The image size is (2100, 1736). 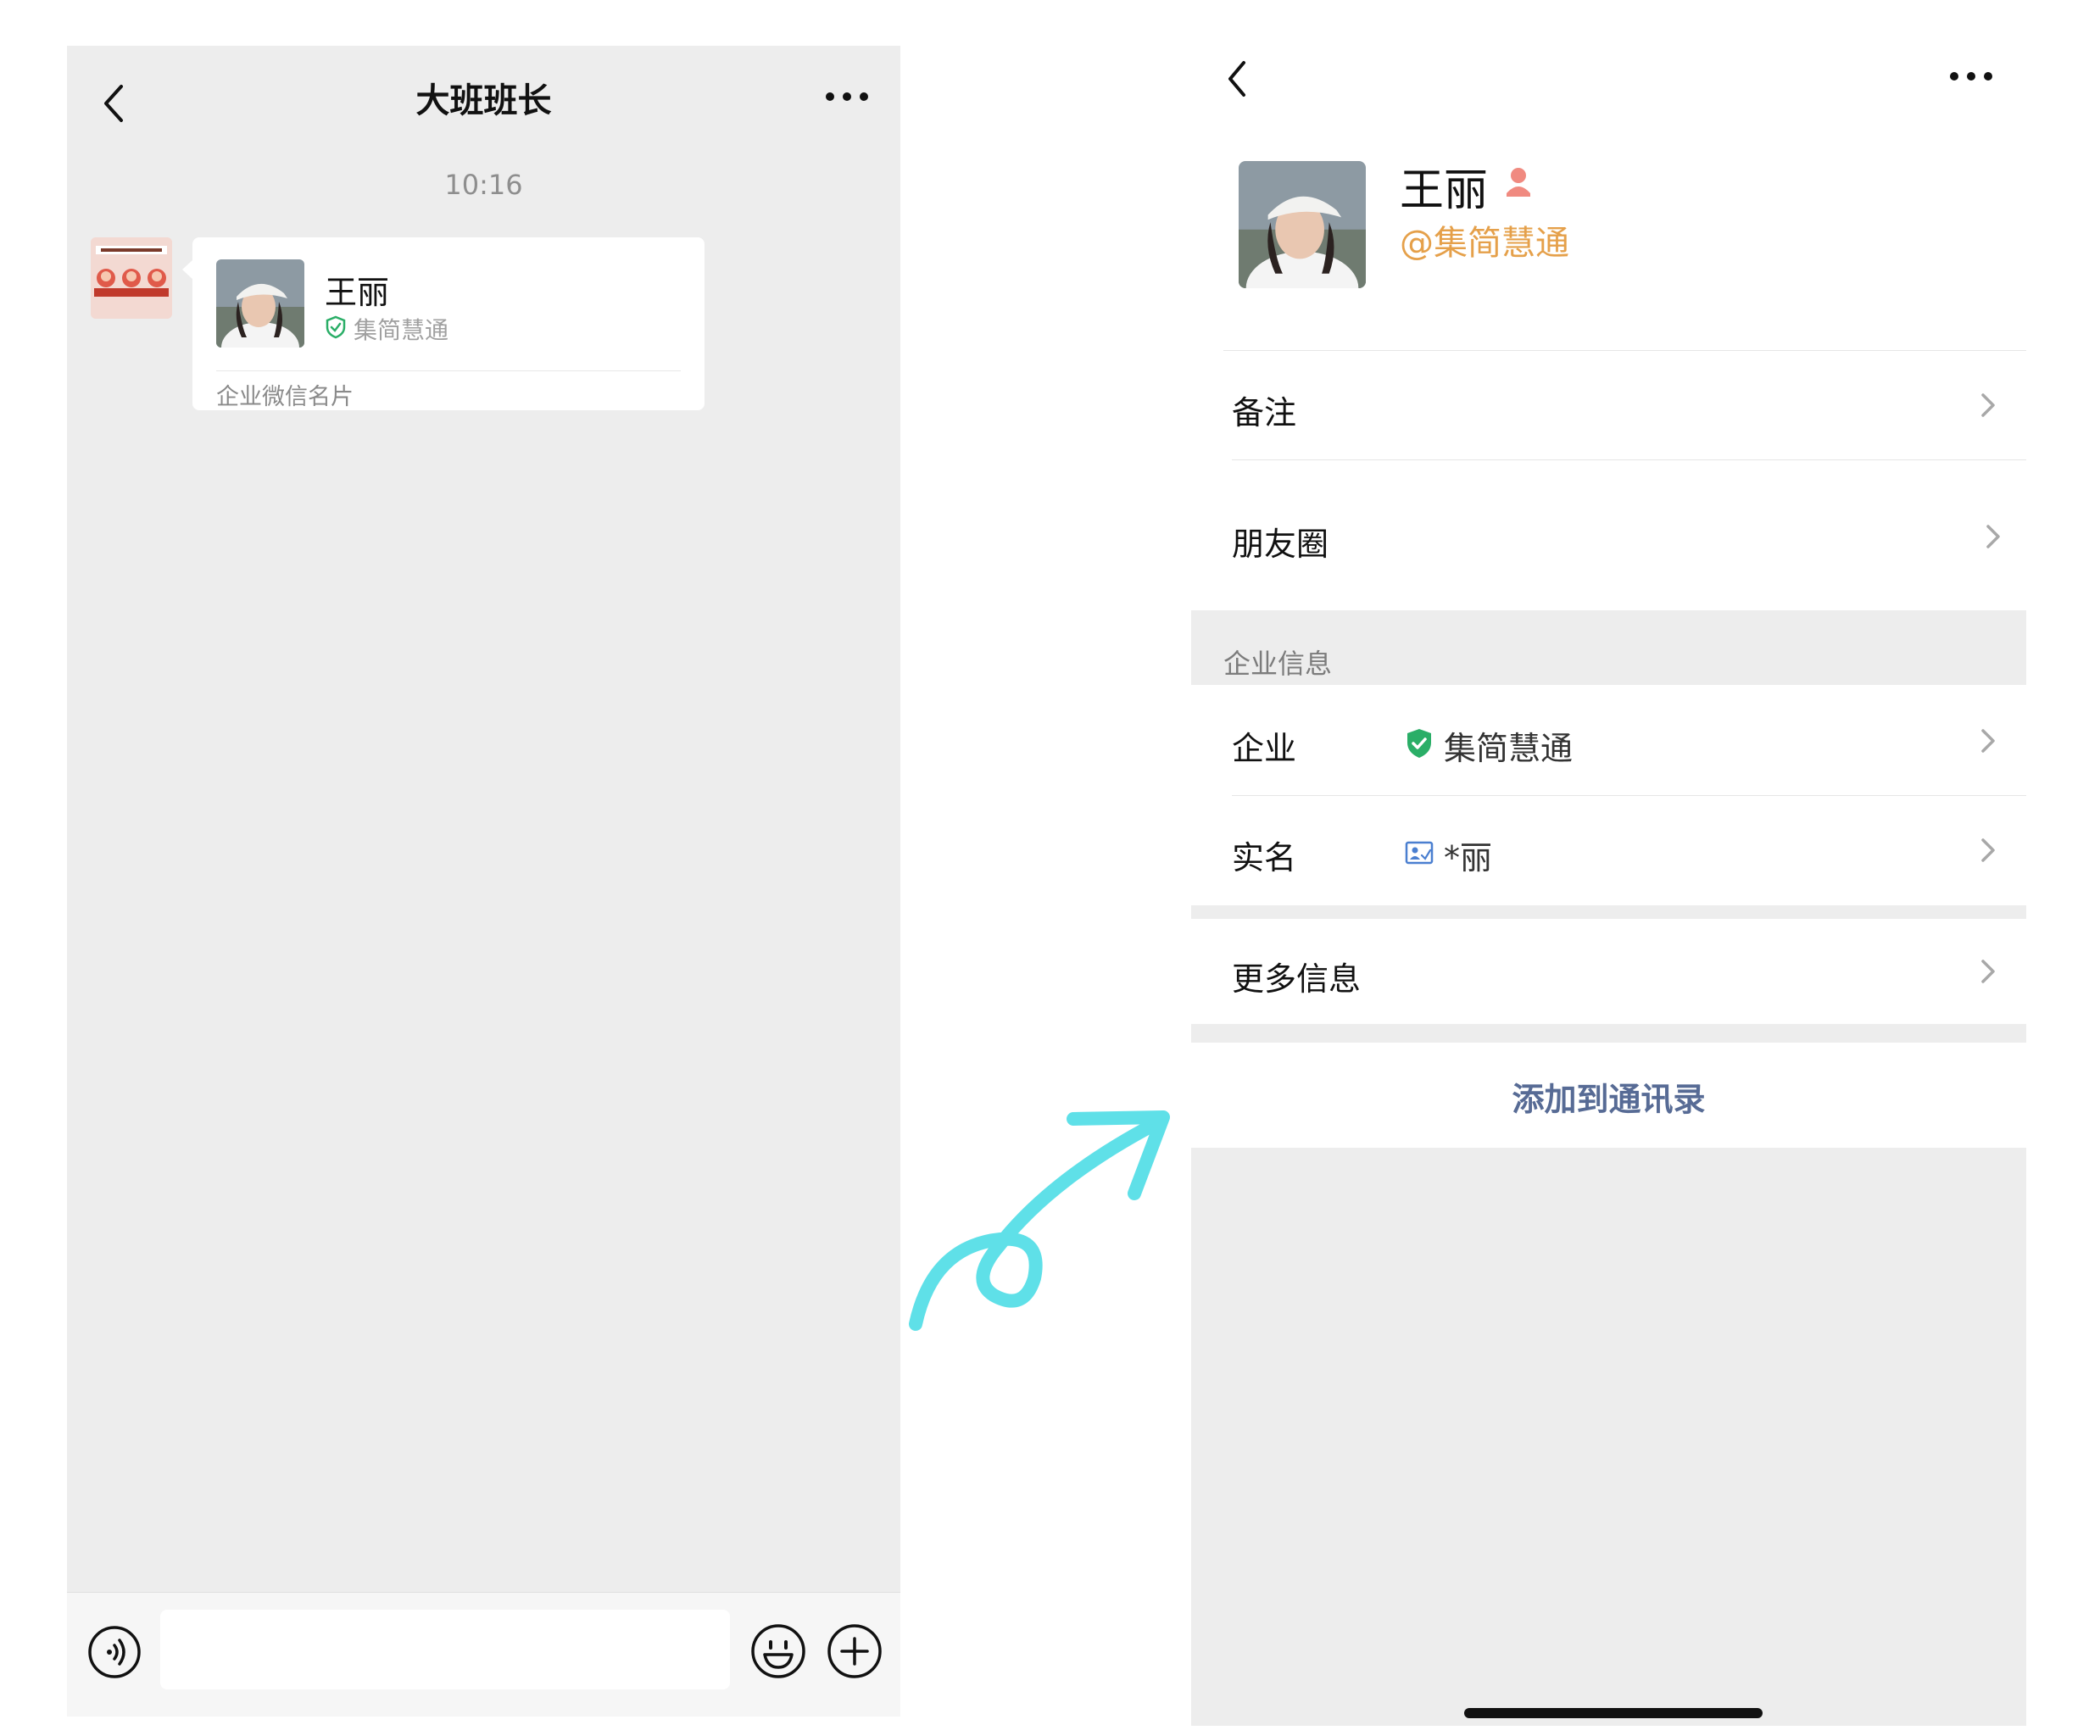 I want to click on home-indicator, so click(x=1613, y=1713).